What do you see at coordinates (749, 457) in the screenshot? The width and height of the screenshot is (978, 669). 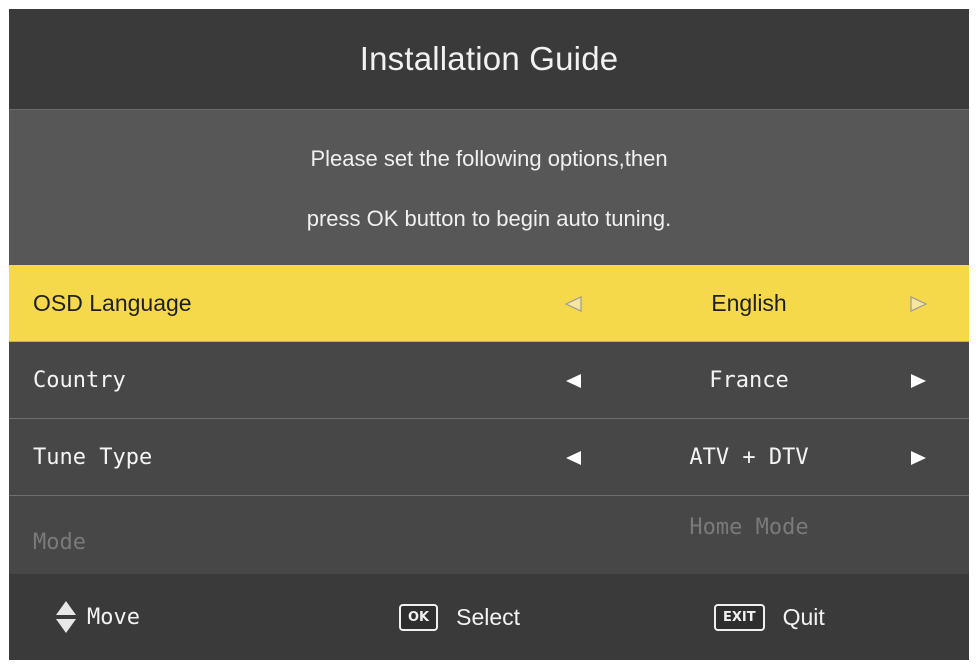 I see `option-value: ATV + DTV` at bounding box center [749, 457].